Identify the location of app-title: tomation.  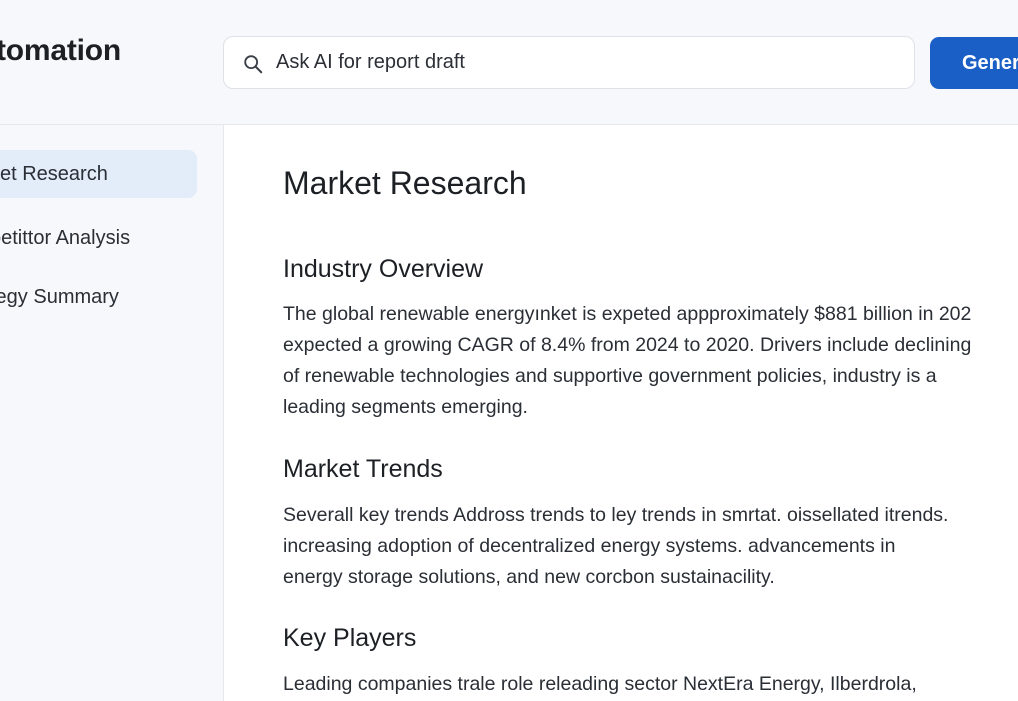
(61, 50).